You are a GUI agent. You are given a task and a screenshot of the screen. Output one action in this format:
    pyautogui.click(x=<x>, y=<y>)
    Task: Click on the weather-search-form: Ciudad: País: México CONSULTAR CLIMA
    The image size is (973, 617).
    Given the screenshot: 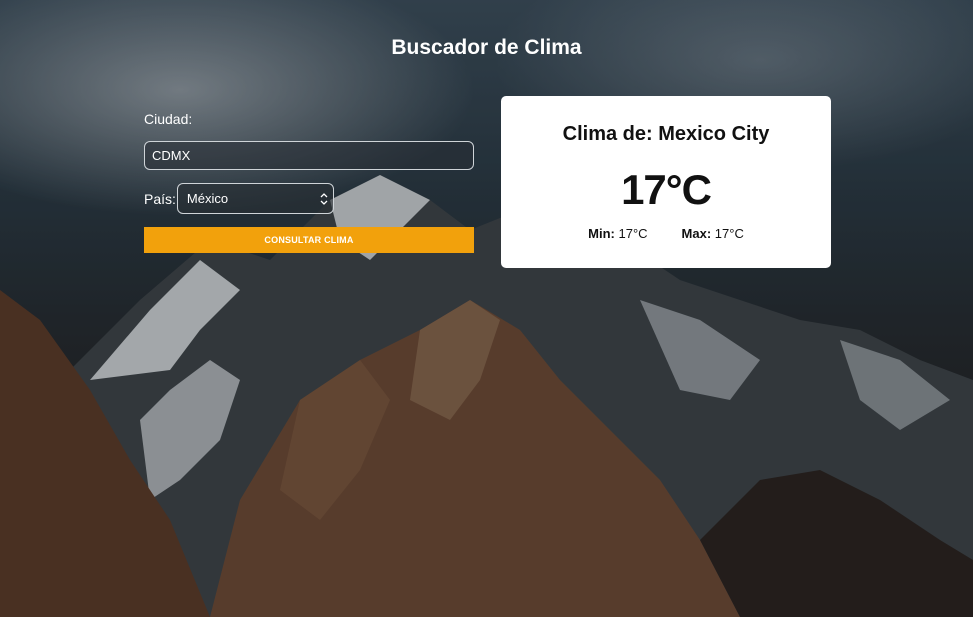 What is the action you would take?
    pyautogui.click(x=309, y=182)
    